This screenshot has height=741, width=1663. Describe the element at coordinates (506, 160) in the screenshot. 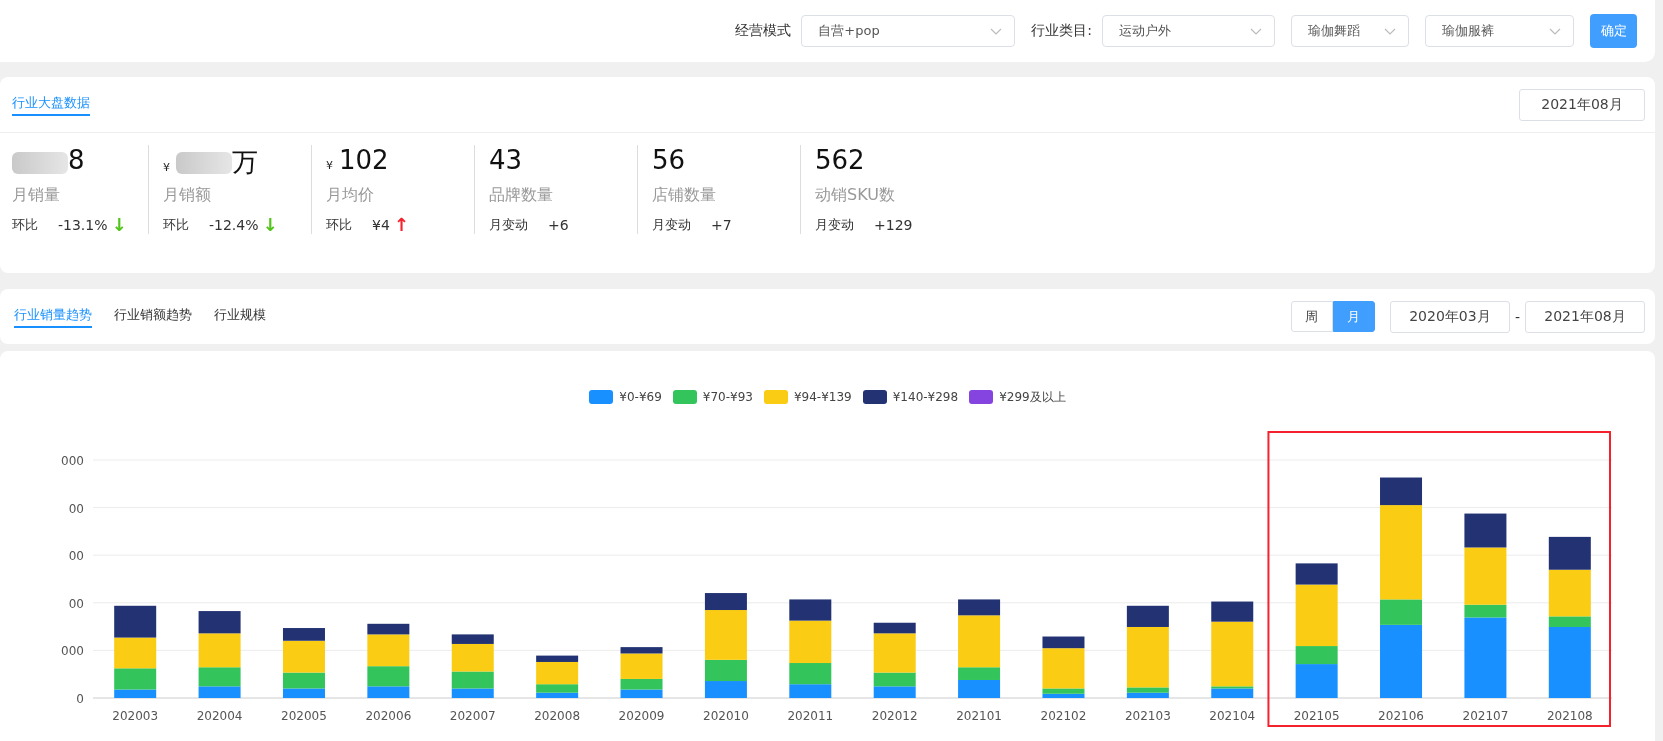

I see `metric-value: 43` at that location.